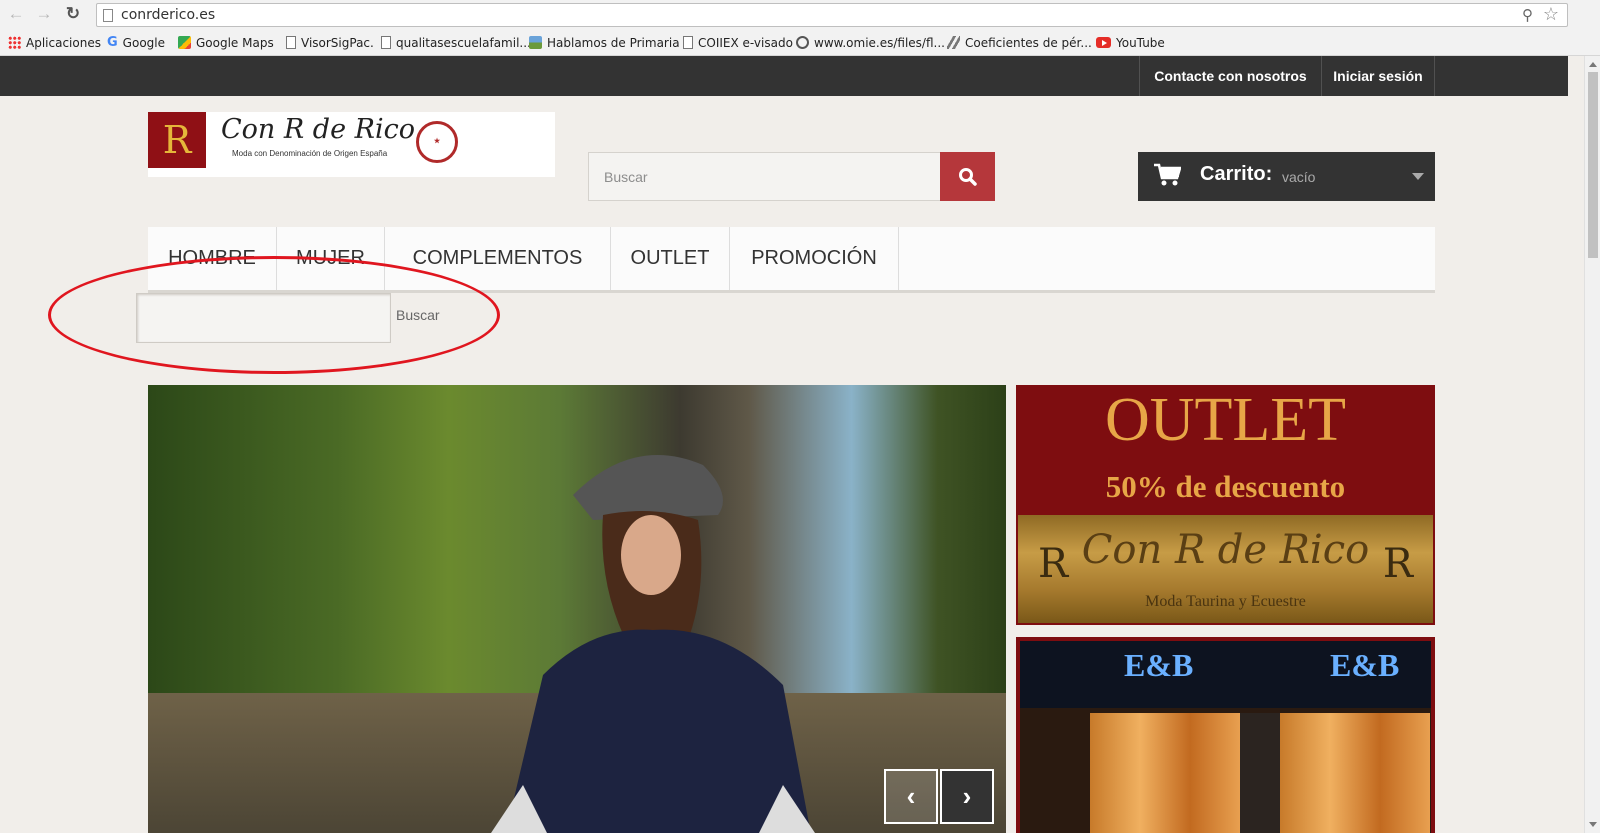  I want to click on slider-next-button: ›, so click(967, 796).